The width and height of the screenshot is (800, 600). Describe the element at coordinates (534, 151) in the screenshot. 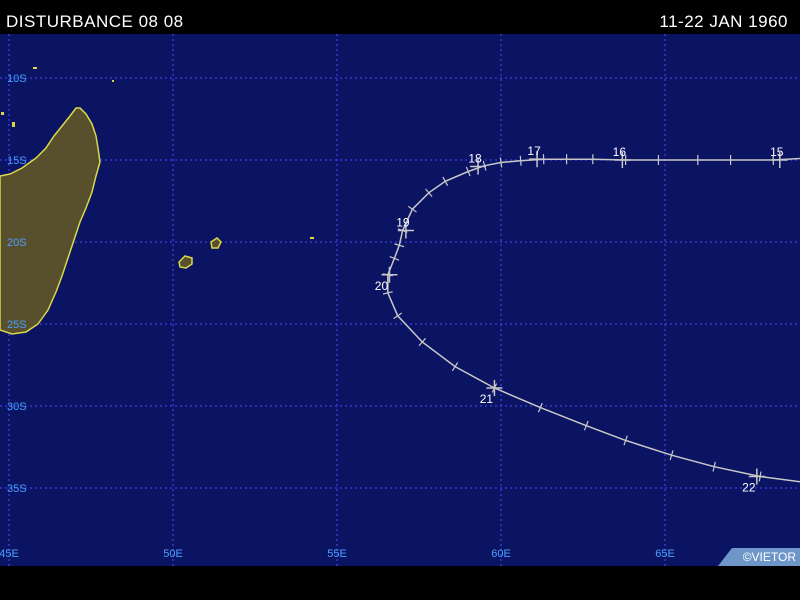

I see `day-label: 17` at that location.